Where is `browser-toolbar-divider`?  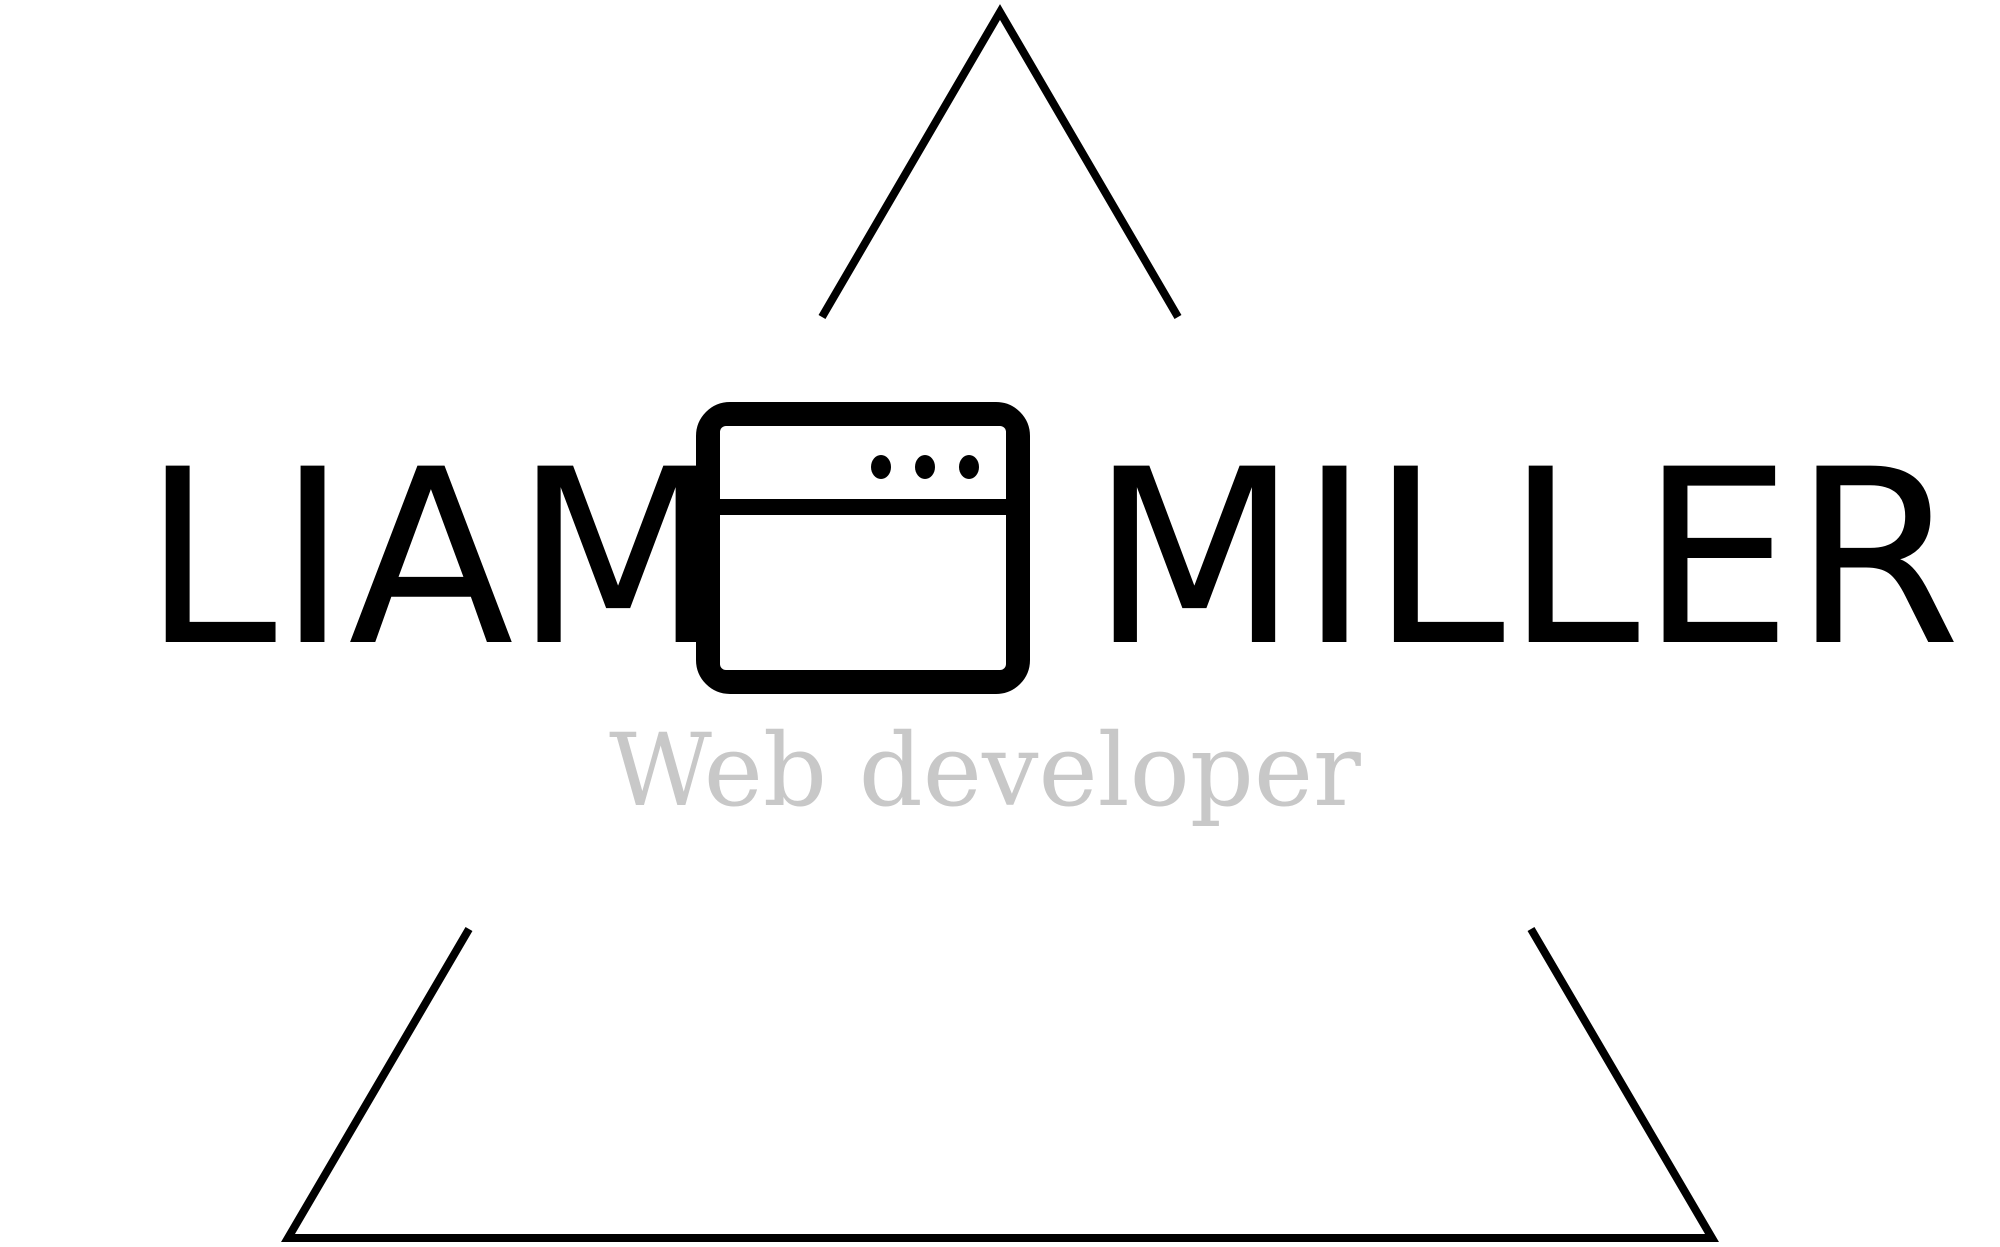 browser-toolbar-divider is located at coordinates (863, 507).